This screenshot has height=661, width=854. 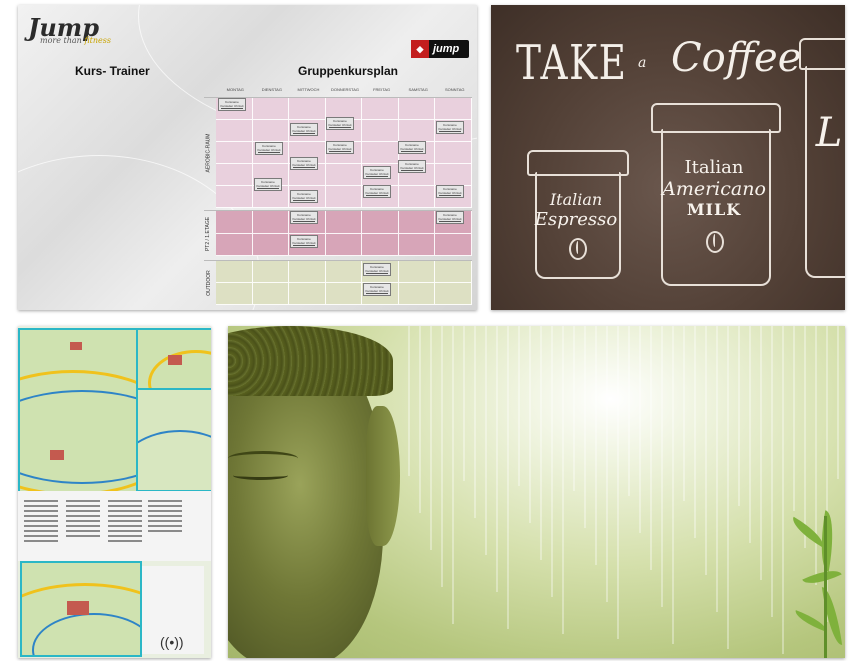 What do you see at coordinates (420, 49) in the screenshot?
I see `badge-mark-icon: ◆` at bounding box center [420, 49].